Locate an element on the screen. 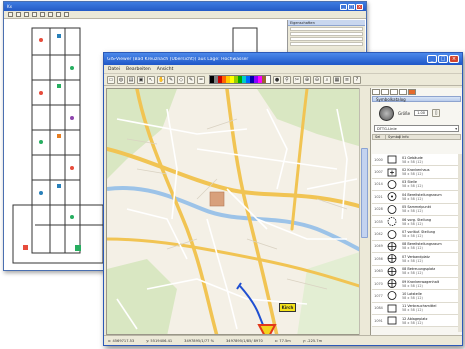  size-control: Größe 1.00 ▯ is located at coordinates (416, 113).